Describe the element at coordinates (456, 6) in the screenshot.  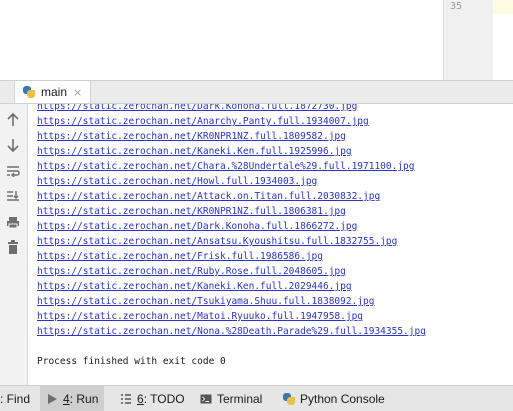
I see `line-number: 35` at that location.